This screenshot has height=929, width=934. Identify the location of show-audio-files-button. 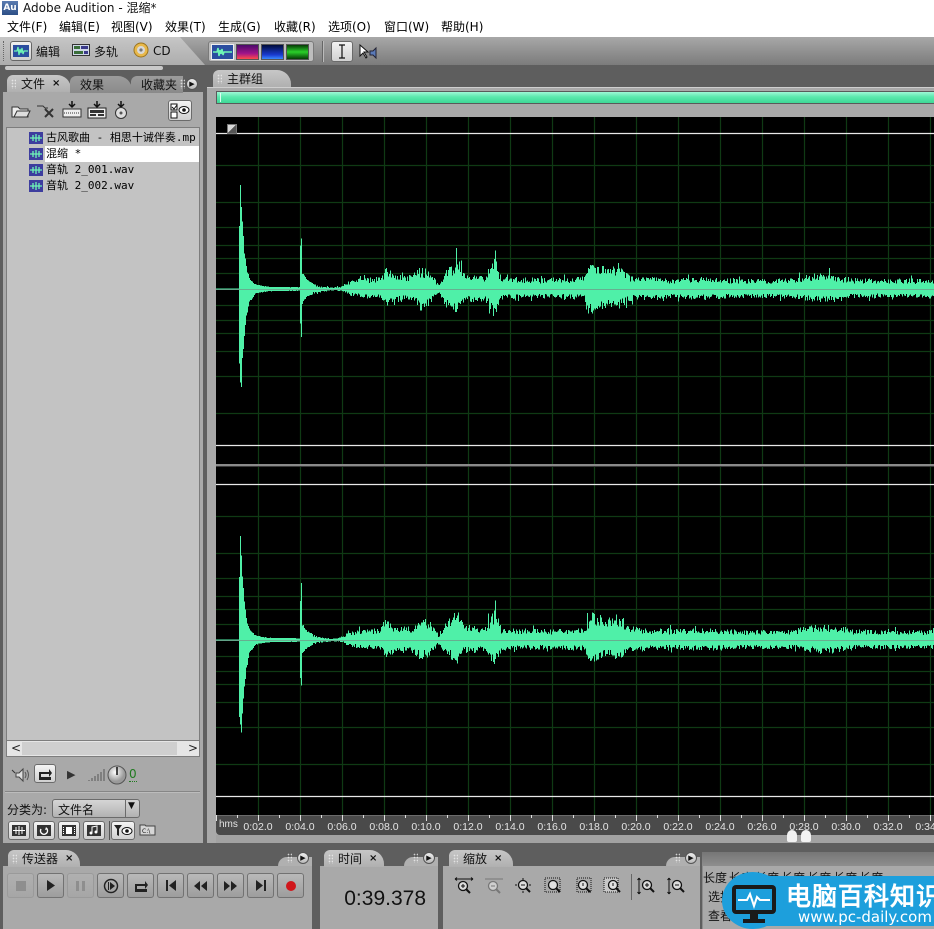
(19, 830).